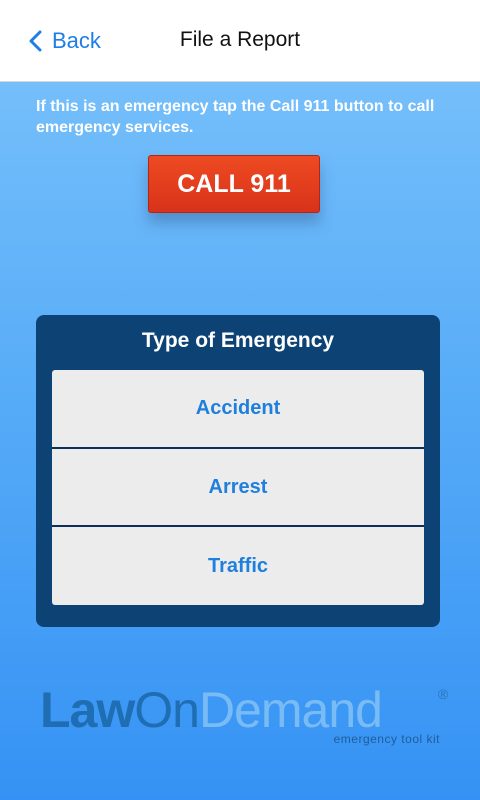  Describe the element at coordinates (234, 184) in the screenshot. I see `call-911-button: CALL 911` at that location.